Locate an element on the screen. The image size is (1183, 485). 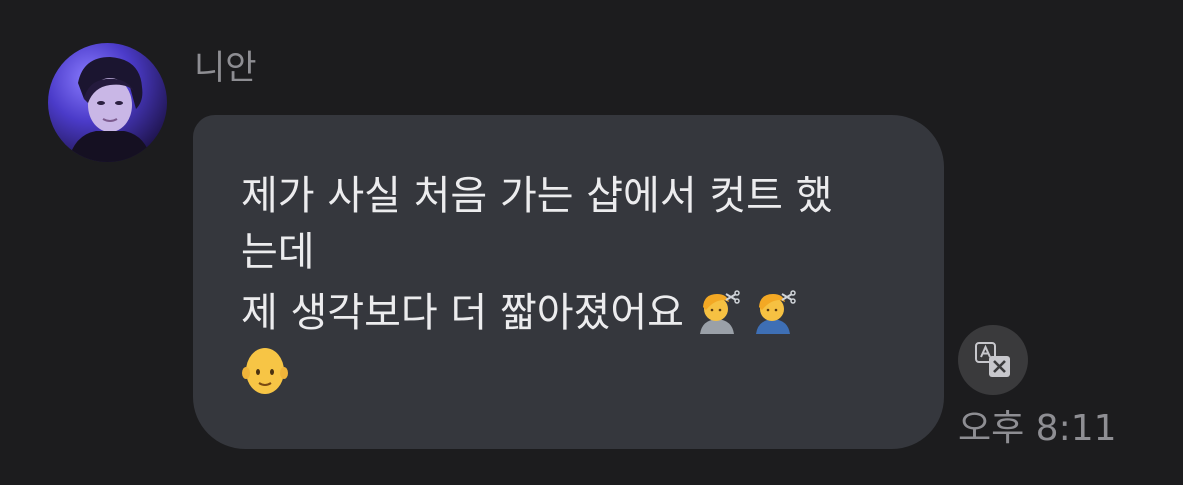
bald-face-emoji is located at coordinates (265, 371).